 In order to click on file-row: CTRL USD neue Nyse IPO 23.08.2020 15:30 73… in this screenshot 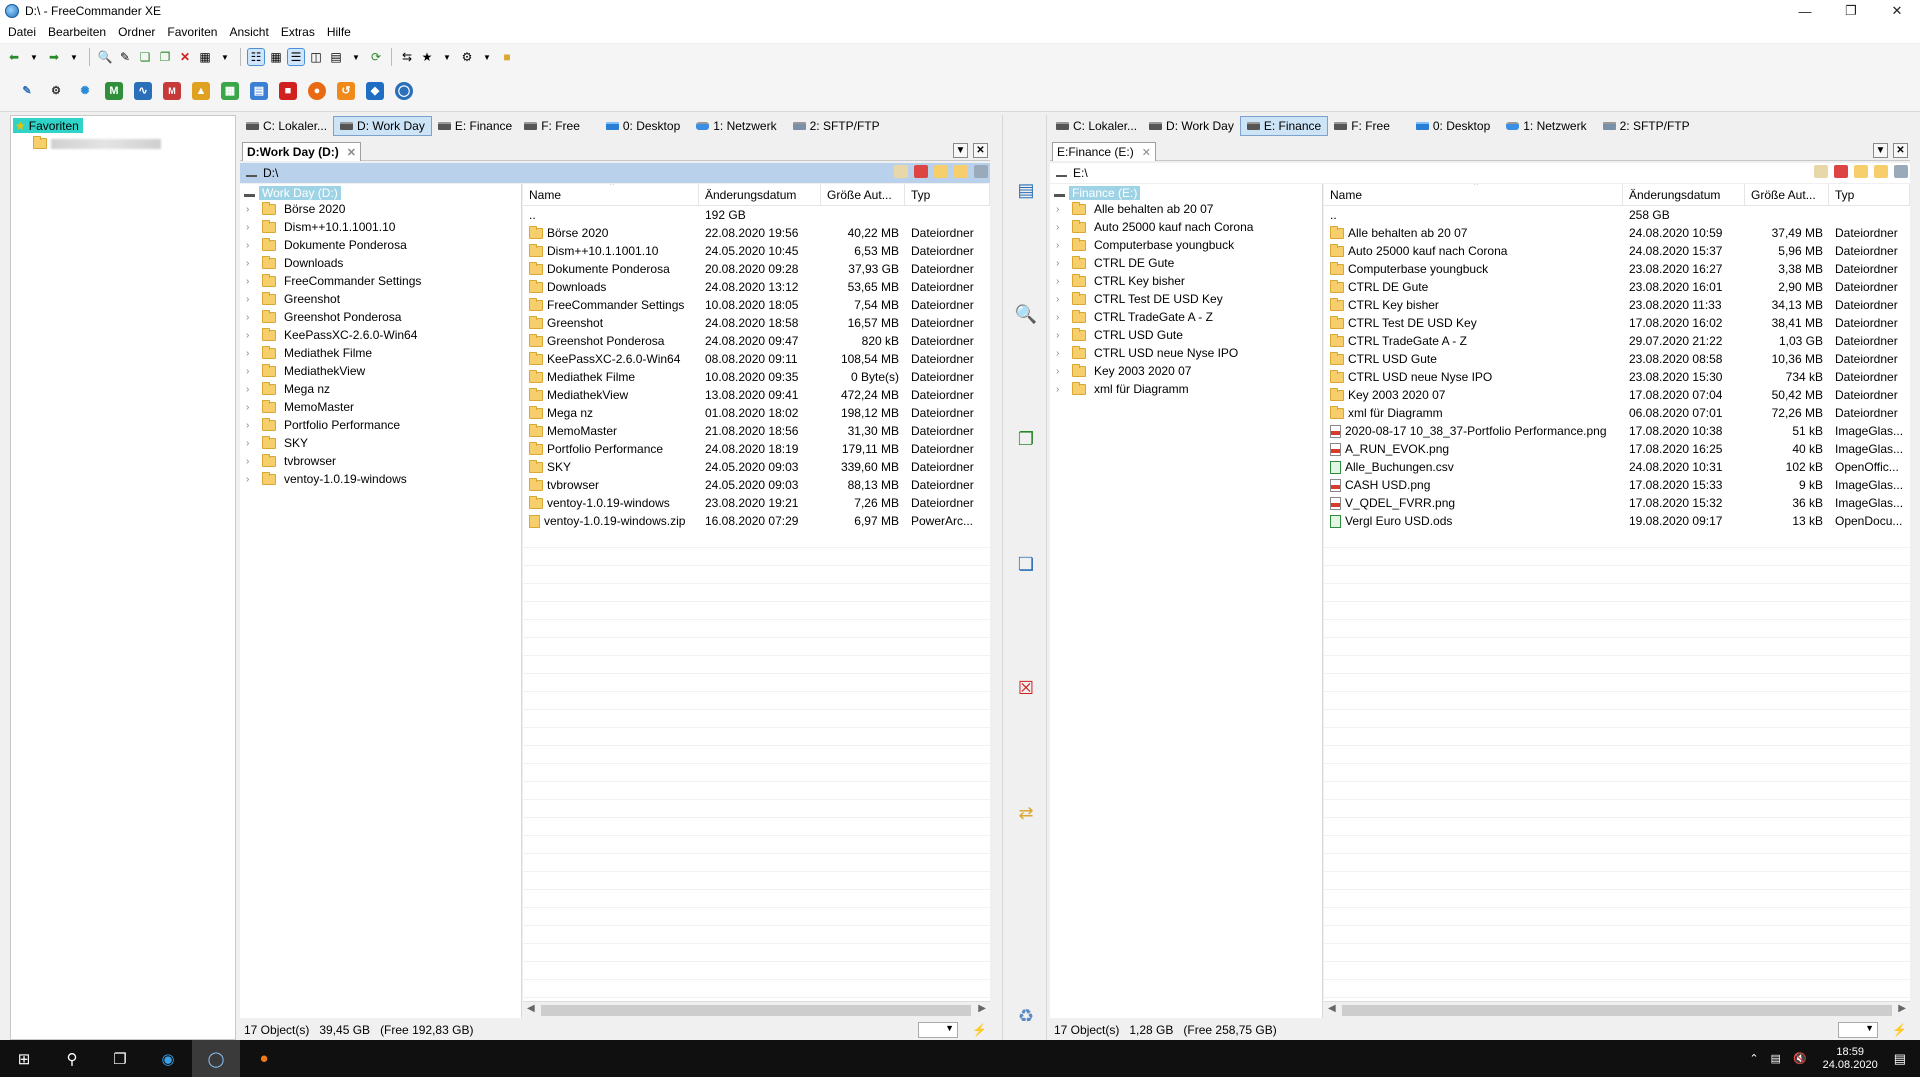, I will do `click(1617, 377)`.